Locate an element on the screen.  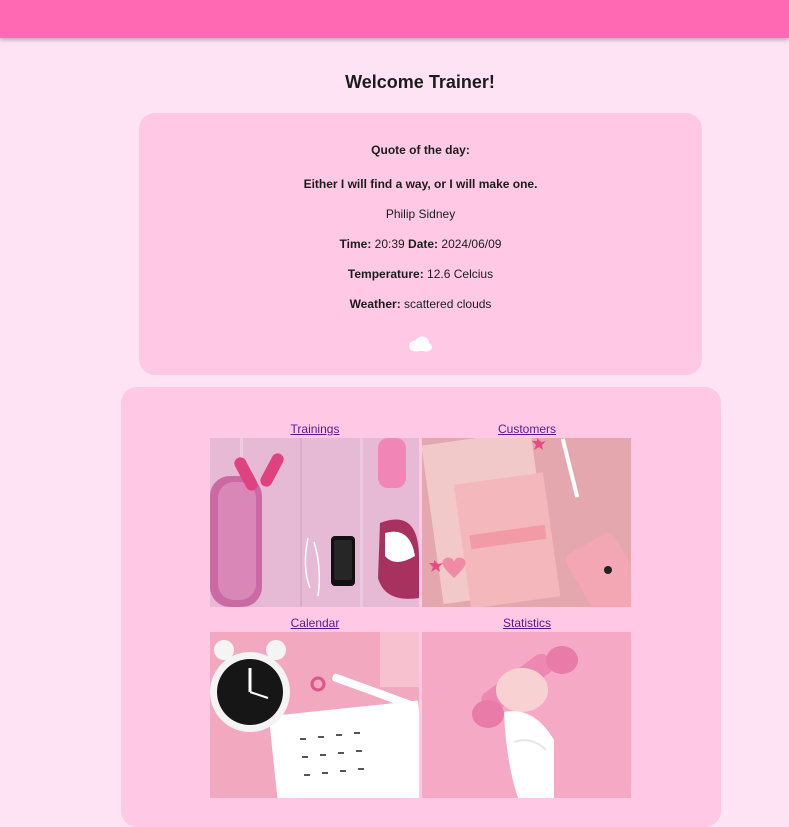
time-value: 20:39 is located at coordinates (389, 244).